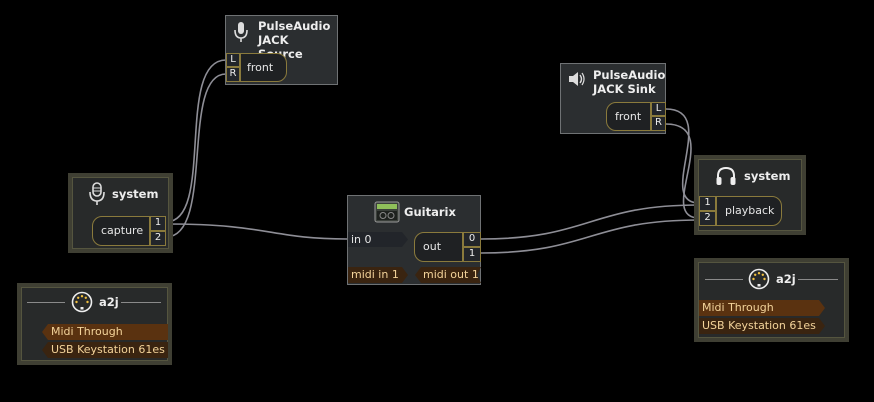 The height and width of the screenshot is (402, 874). What do you see at coordinates (472, 254) in the screenshot?
I see `port-out-1: 1` at bounding box center [472, 254].